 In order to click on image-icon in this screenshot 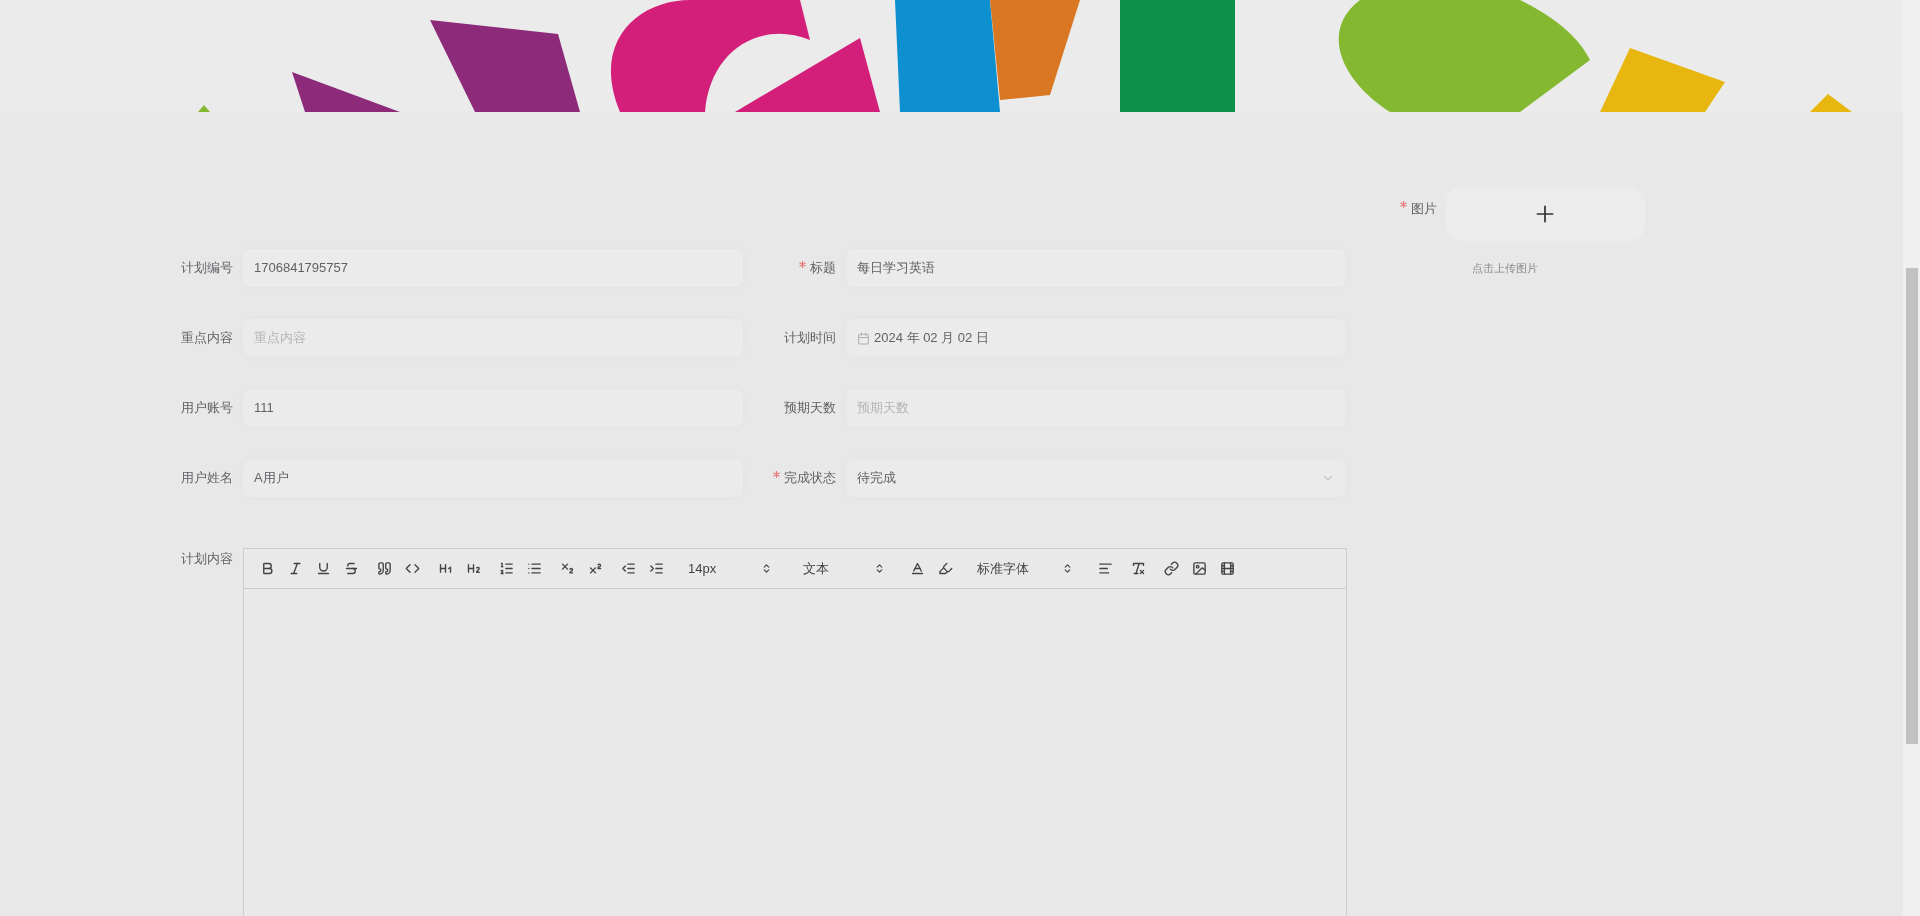, I will do `click(1199, 568)`.